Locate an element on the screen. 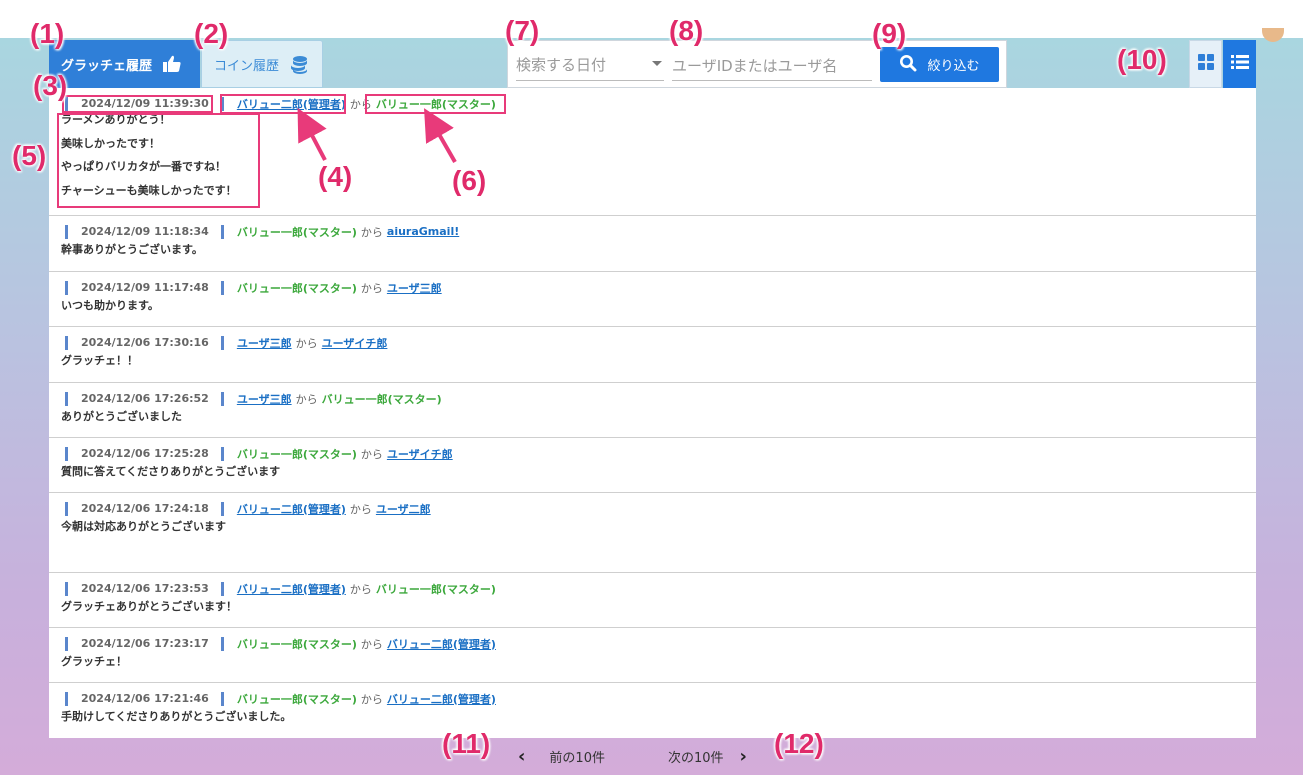  prev-page-link: ‹ 前の10件 is located at coordinates (561, 756).